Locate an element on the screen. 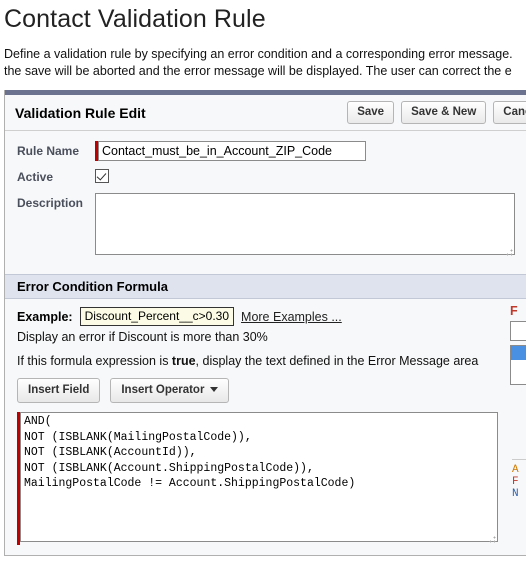 This screenshot has width=526, height=578. side-panel-label: F is located at coordinates (514, 311).